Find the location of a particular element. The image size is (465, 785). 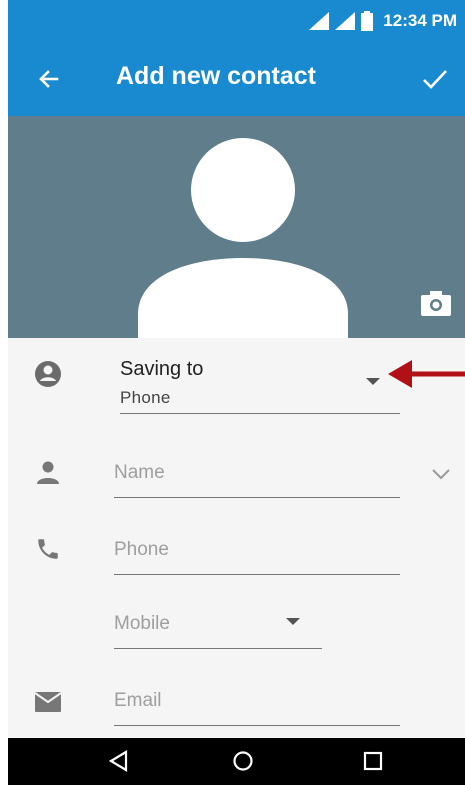

saving-to-underline is located at coordinates (260, 413).